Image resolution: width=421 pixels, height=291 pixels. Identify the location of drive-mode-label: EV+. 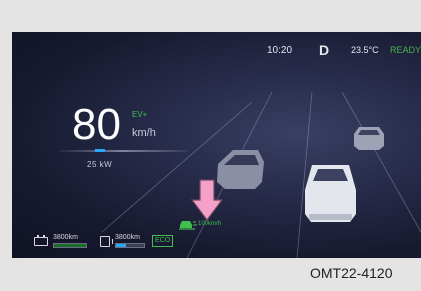
(140, 114).